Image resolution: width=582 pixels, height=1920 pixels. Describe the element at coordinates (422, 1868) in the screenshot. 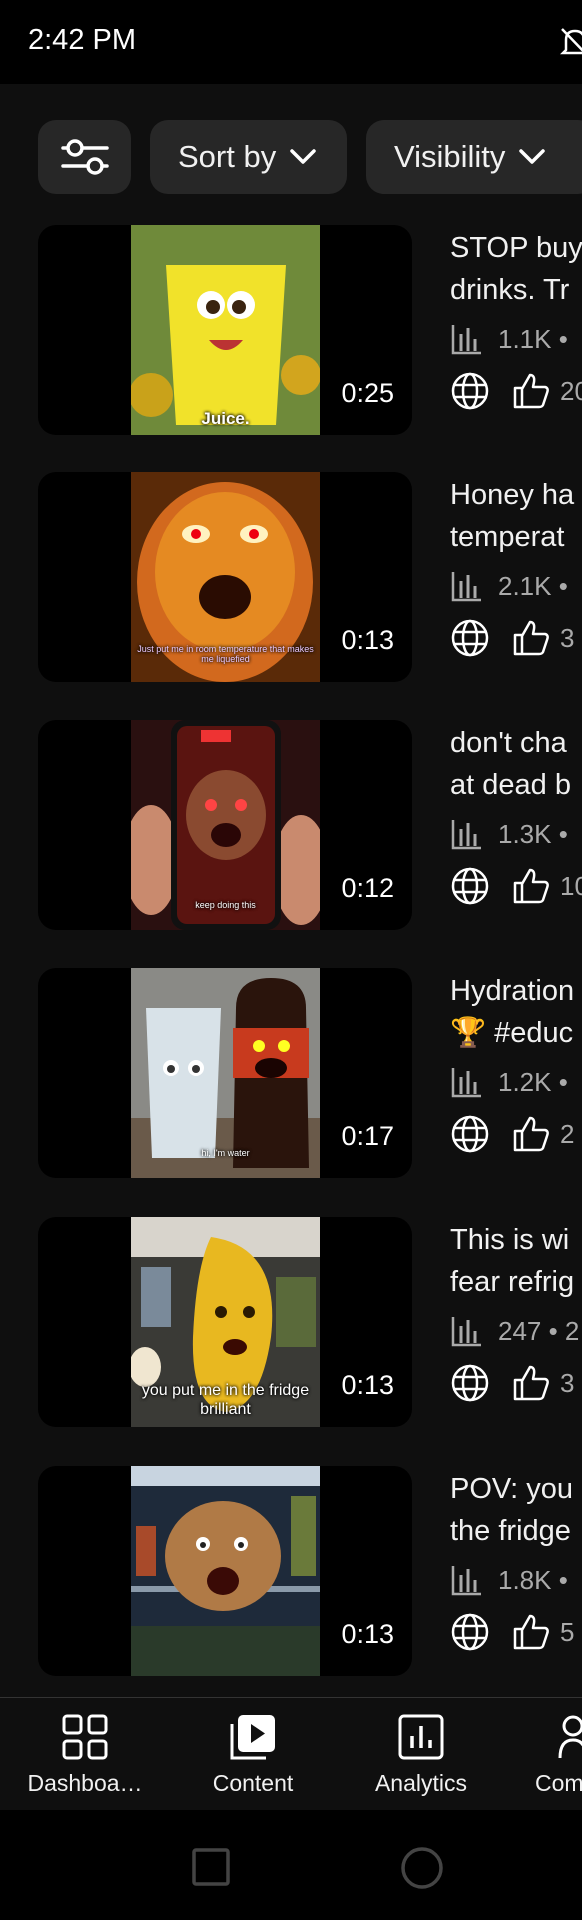

I see `home-button-icon` at that location.